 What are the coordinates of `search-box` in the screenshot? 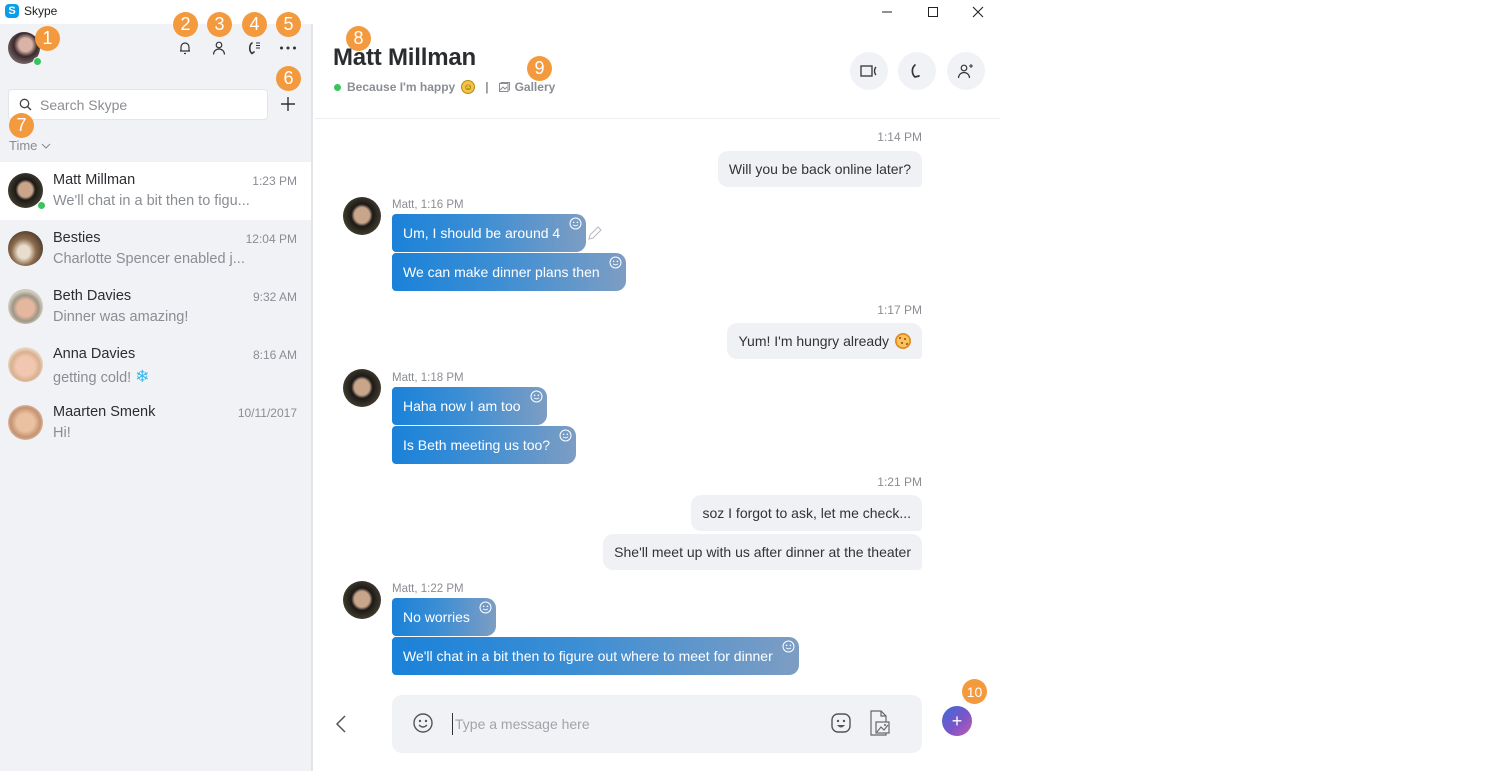 It's located at (138, 104).